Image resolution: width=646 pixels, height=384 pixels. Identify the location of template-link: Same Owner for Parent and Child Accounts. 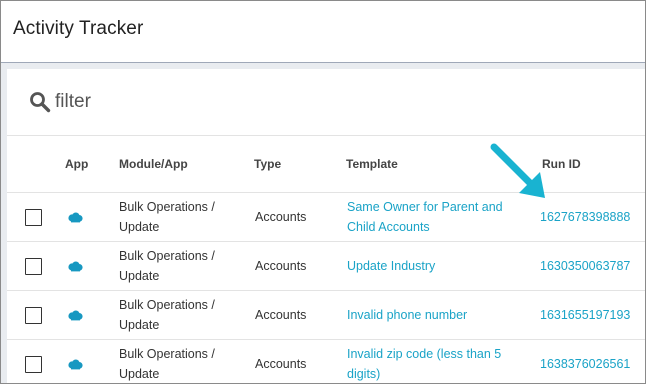
(425, 217).